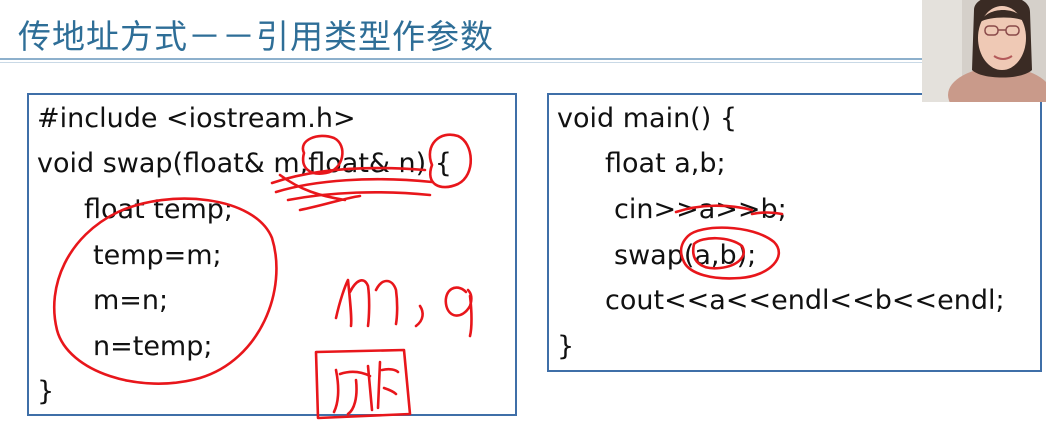  Describe the element at coordinates (46, 391) in the screenshot. I see `code-line-swap-close-brace: }` at that location.